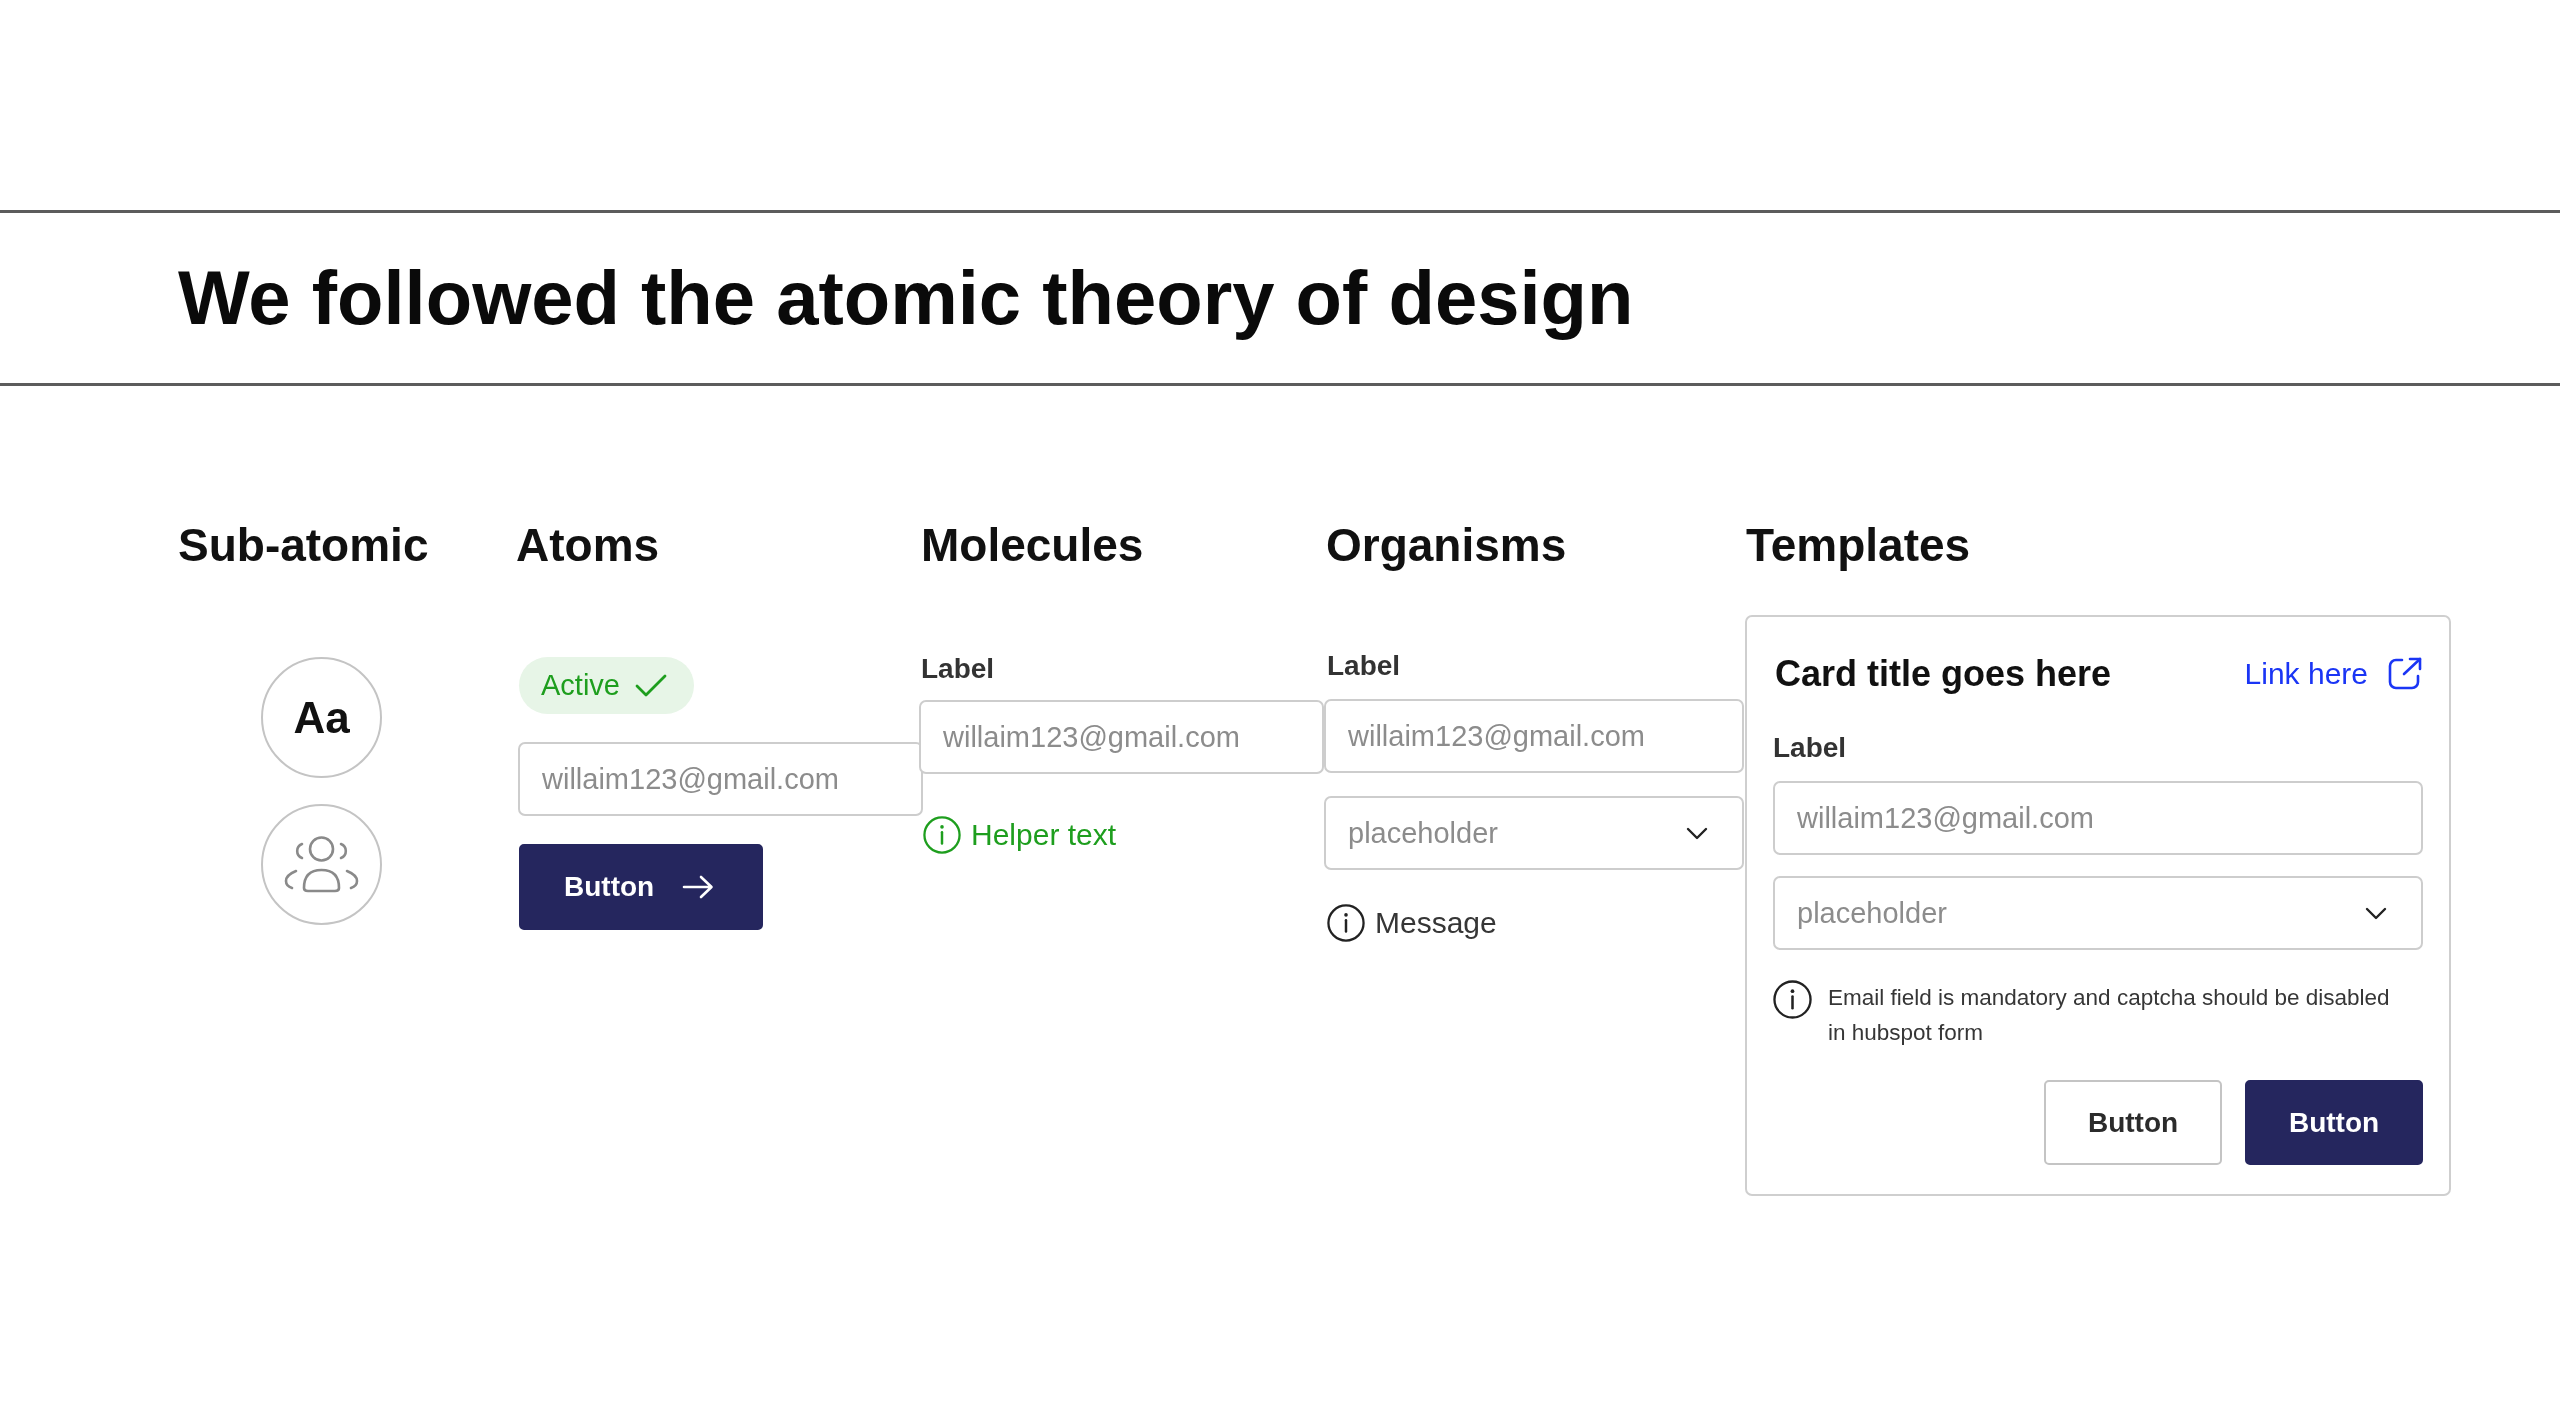 This screenshot has width=2560, height=1404. I want to click on external-link: Link here, so click(2333, 673).